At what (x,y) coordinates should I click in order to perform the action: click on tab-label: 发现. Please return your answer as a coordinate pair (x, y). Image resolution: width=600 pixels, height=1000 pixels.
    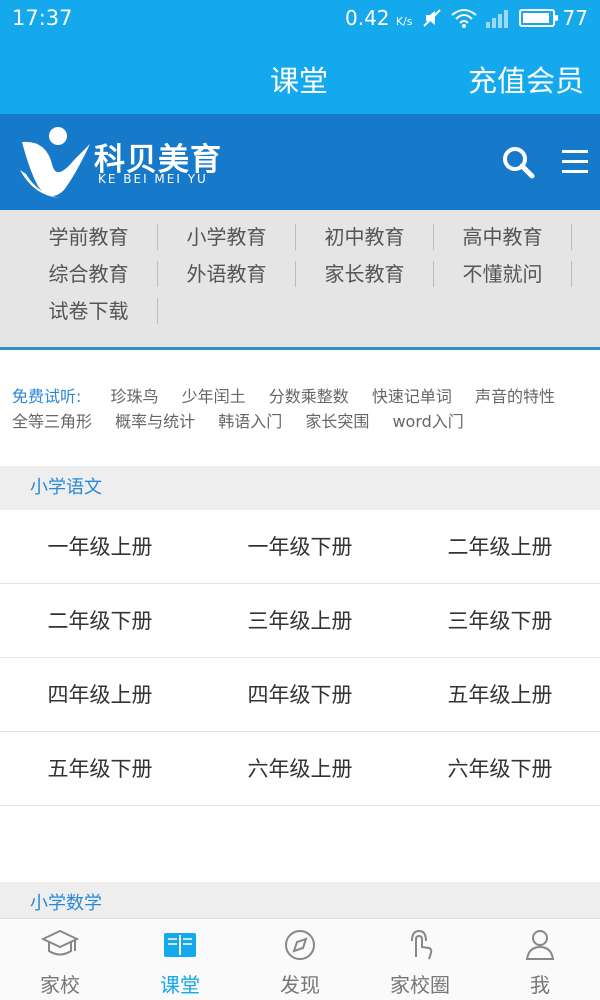
    Looking at the image, I should click on (300, 985).